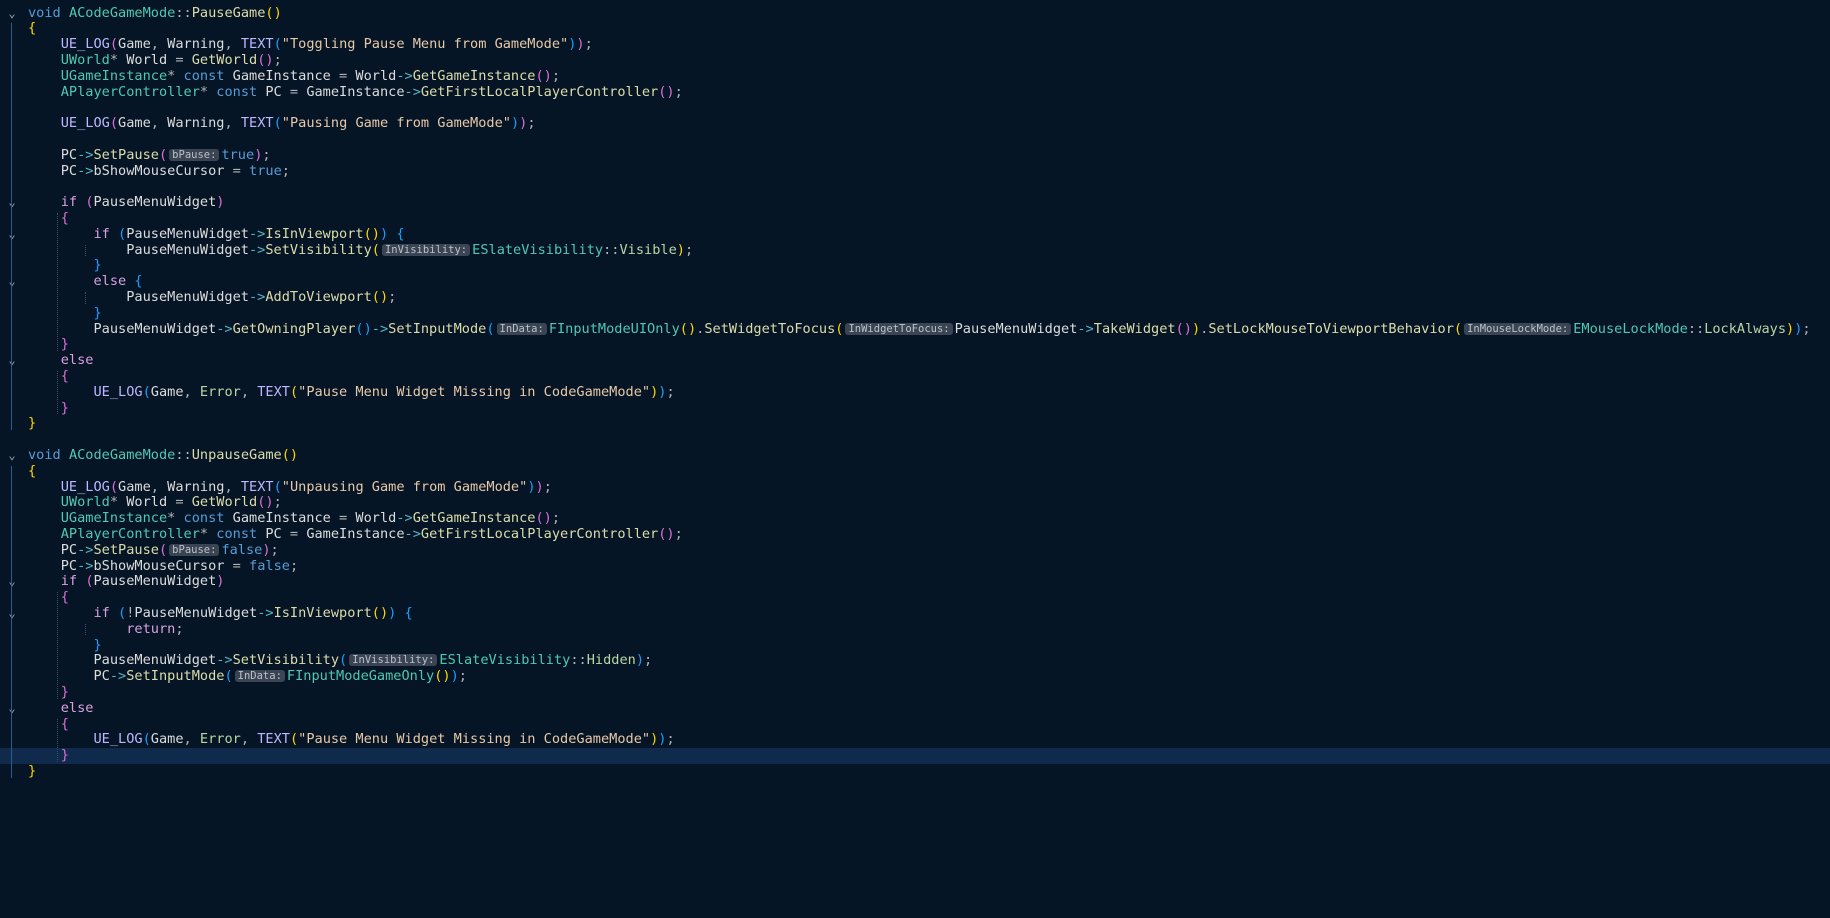 The width and height of the screenshot is (1830, 918). Describe the element at coordinates (194, 549) in the screenshot. I see `parameter-hint: bPause:` at that location.